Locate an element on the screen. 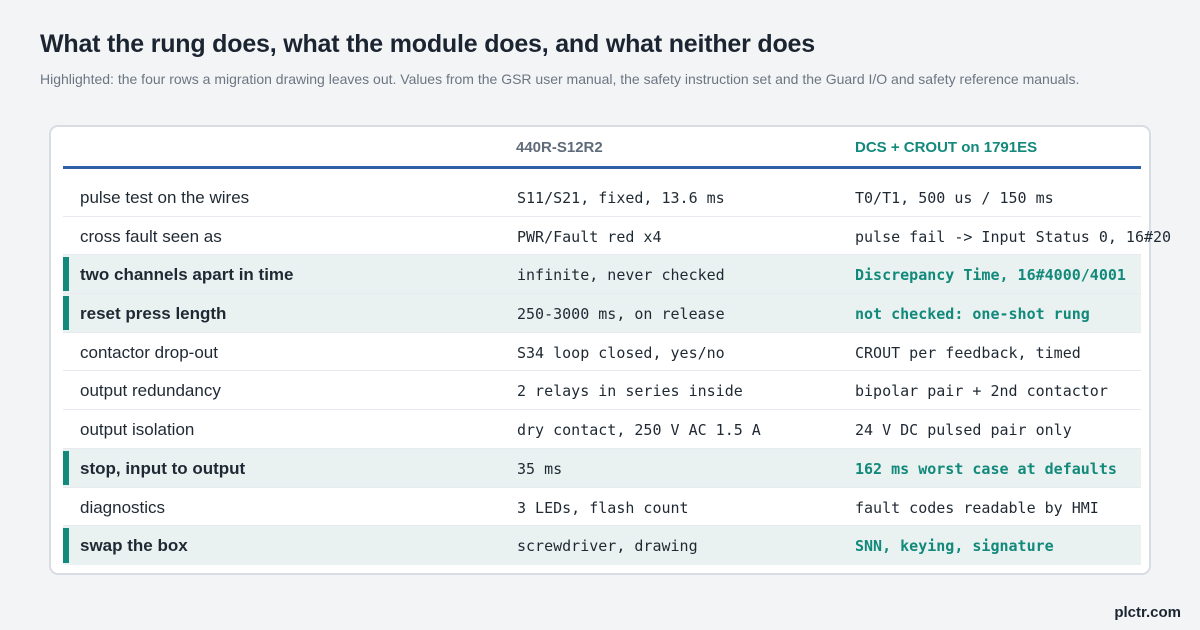  cell-dcs-crout: T0/T1, 500 us / 150 ms is located at coordinates (954, 198).